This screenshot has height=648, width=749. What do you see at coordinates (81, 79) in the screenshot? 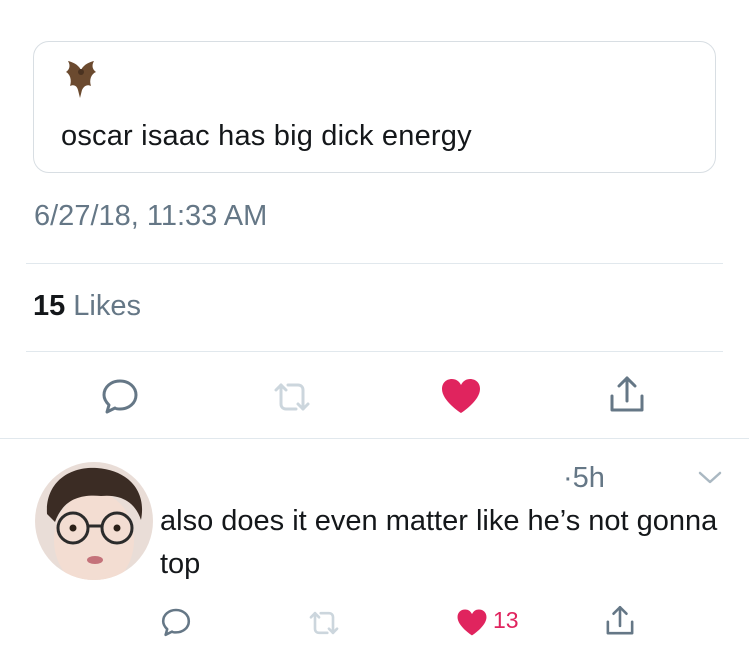
I see `bat-emoji-icon` at bounding box center [81, 79].